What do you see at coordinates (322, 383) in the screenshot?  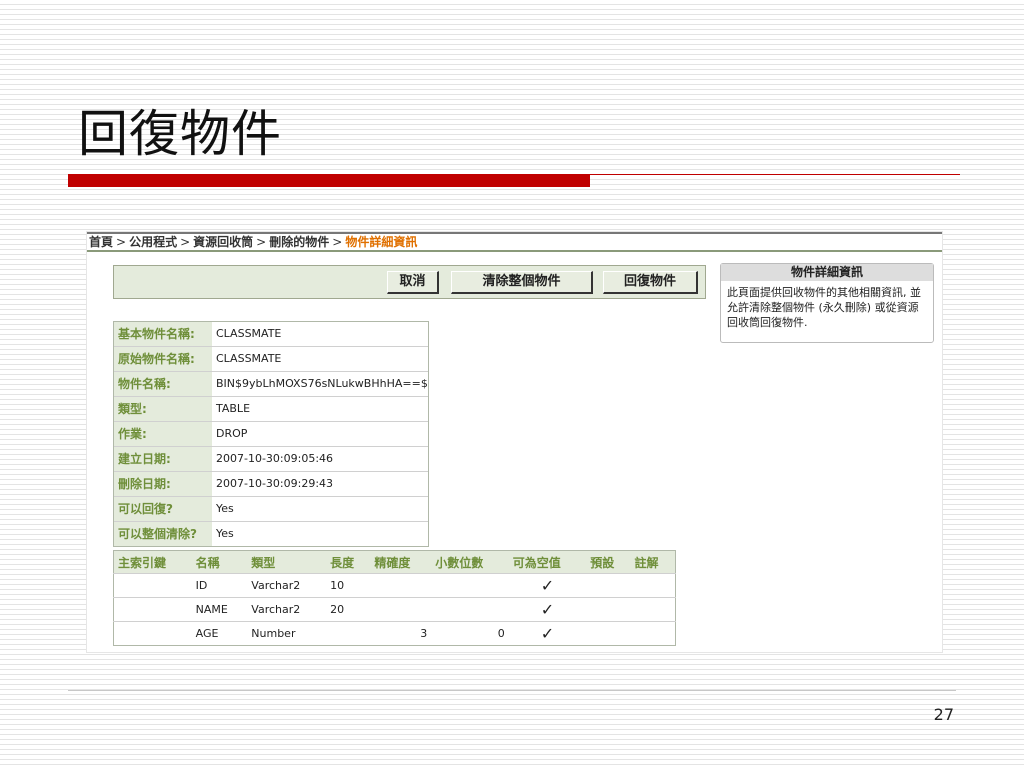 I see `property-value: BIN$9ybLhMOXS76sNLukwBHhHA==$0` at bounding box center [322, 383].